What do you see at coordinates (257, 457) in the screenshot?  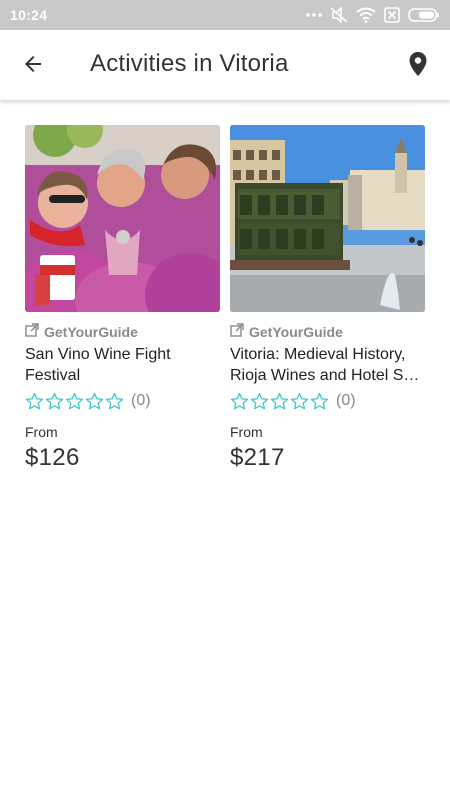 I see `price: $217` at bounding box center [257, 457].